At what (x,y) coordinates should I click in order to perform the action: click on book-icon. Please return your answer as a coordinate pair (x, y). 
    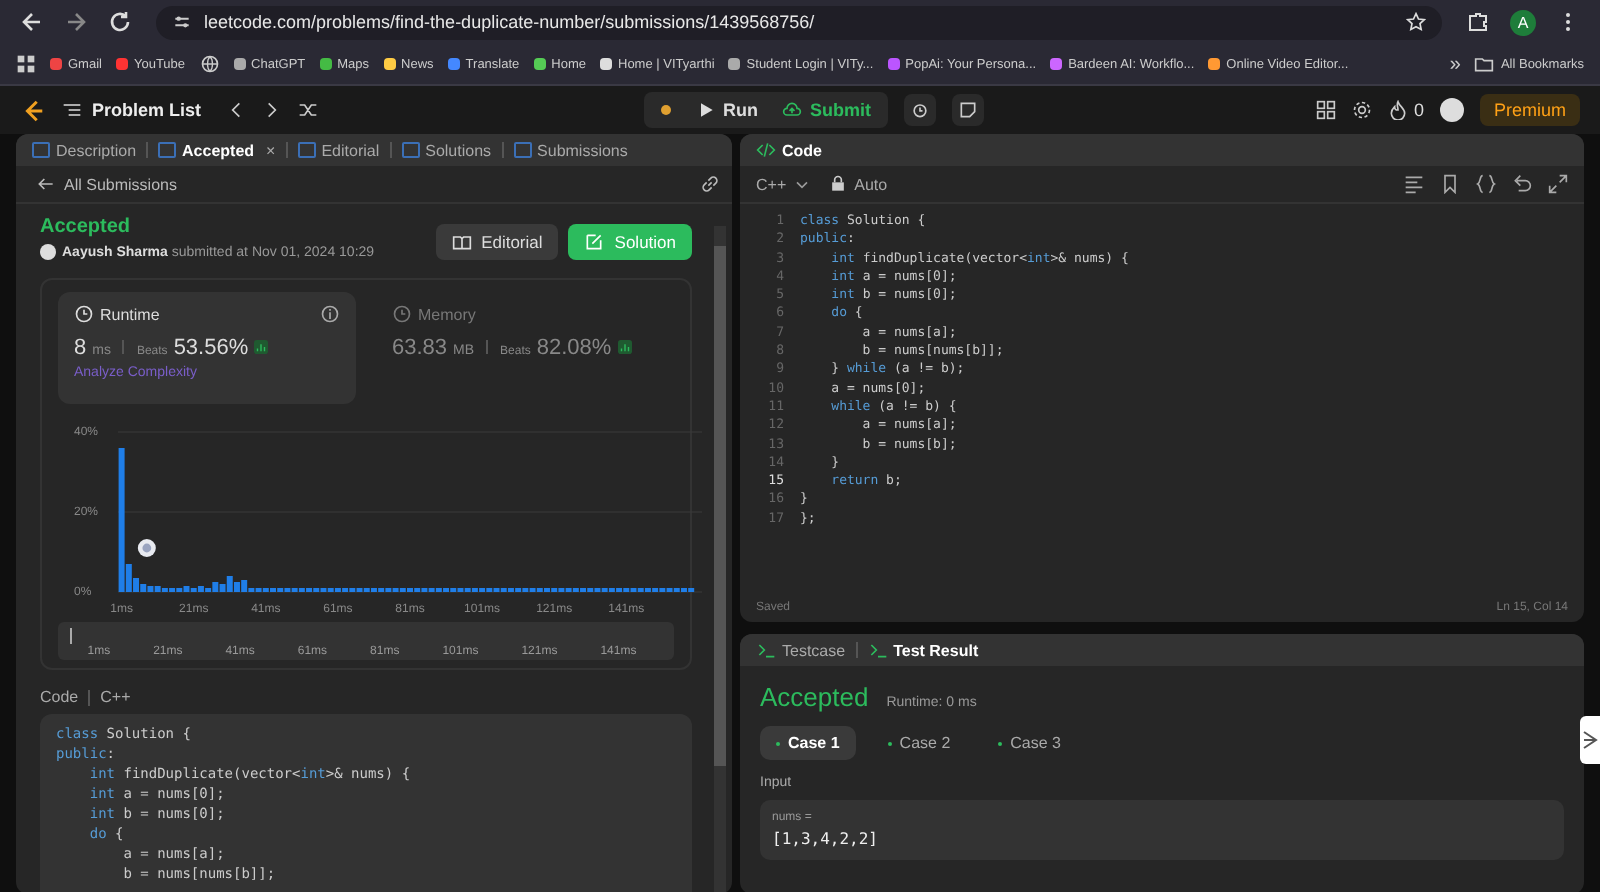
    Looking at the image, I should click on (461, 242).